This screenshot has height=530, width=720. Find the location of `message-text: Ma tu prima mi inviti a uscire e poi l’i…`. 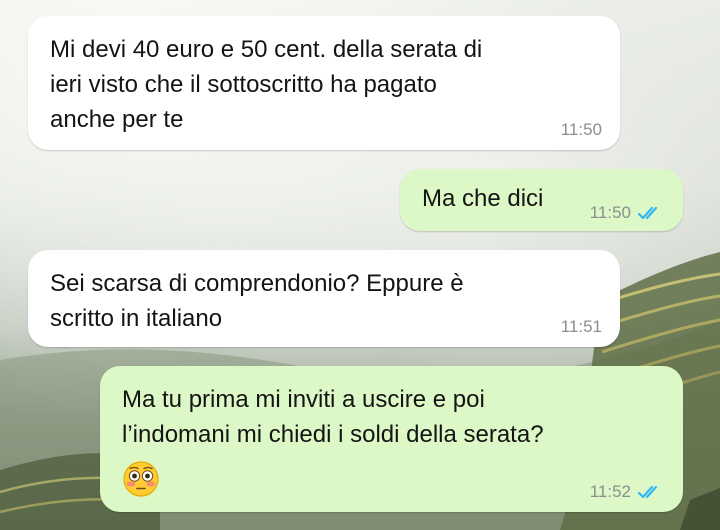

message-text: Ma tu prima mi inviti a uscire e poi l’i… is located at coordinates (333, 417).